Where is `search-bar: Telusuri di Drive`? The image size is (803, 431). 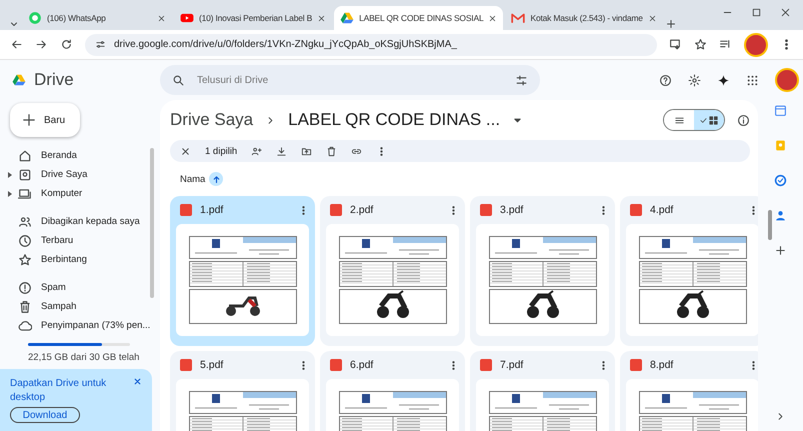 search-bar: Telusuri di Drive is located at coordinates (350, 80).